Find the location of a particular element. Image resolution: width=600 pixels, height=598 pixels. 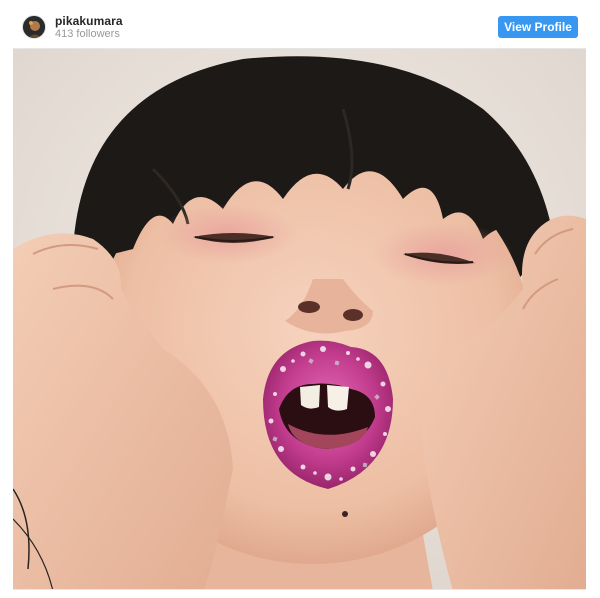

follower-count: 413 followers is located at coordinates (87, 34).